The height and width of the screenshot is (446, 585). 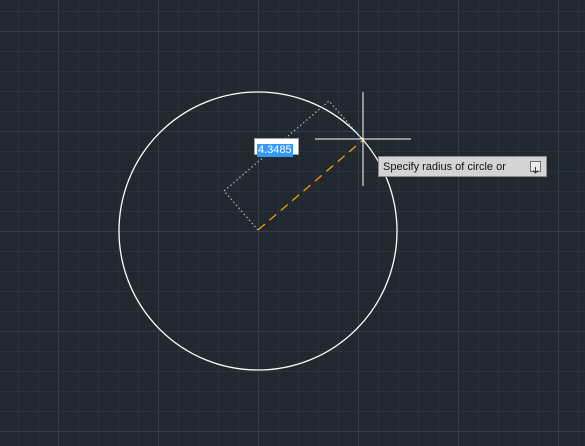 I want to click on command-prompt-tooltip: Specify radius of circle or, so click(x=462, y=166).